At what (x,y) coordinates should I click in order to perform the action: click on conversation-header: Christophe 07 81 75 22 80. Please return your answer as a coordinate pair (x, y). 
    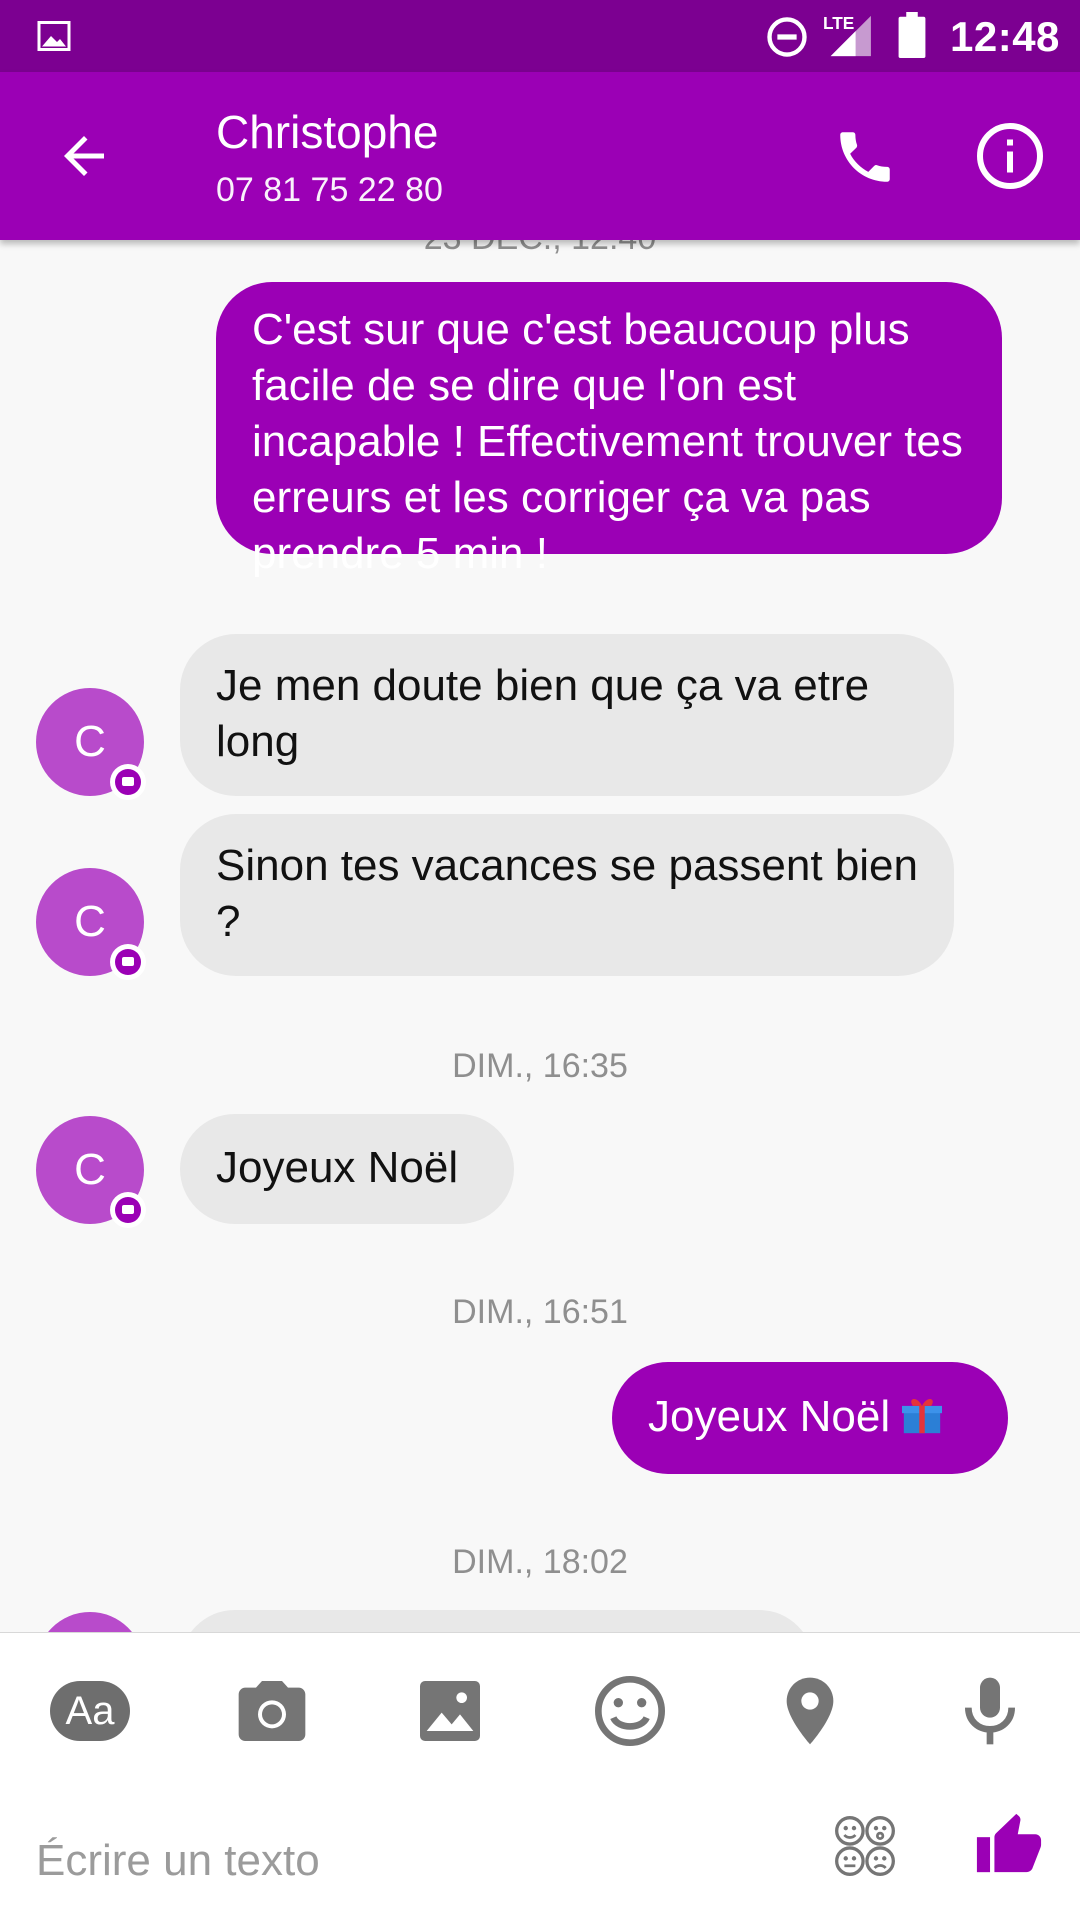
    Looking at the image, I should click on (540, 156).